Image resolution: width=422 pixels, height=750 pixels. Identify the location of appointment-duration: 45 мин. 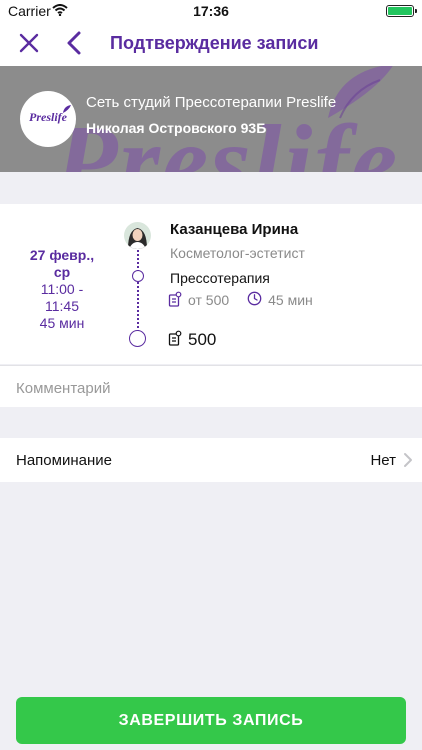
(62, 323).